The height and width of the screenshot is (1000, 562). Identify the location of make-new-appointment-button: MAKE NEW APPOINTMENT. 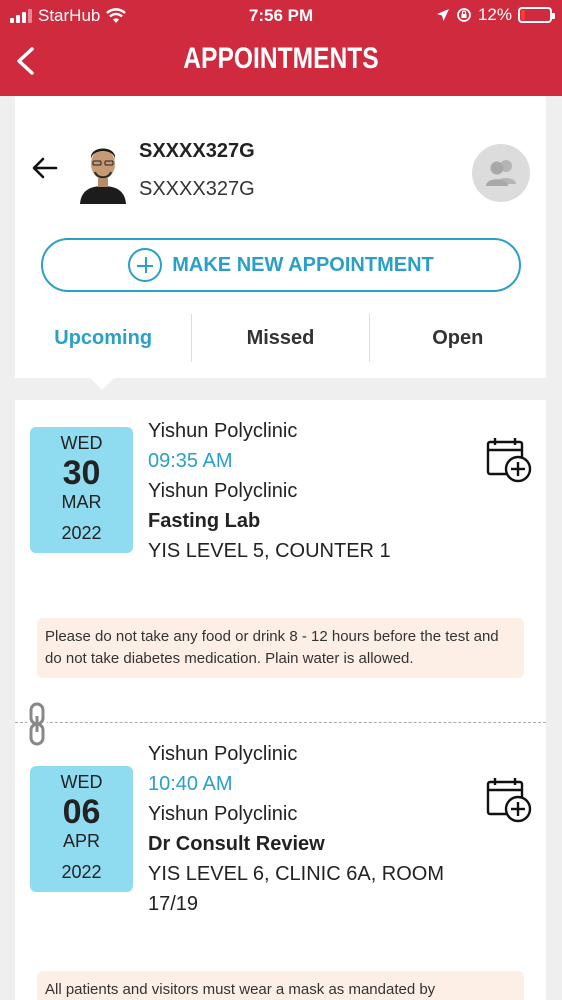
(281, 265).